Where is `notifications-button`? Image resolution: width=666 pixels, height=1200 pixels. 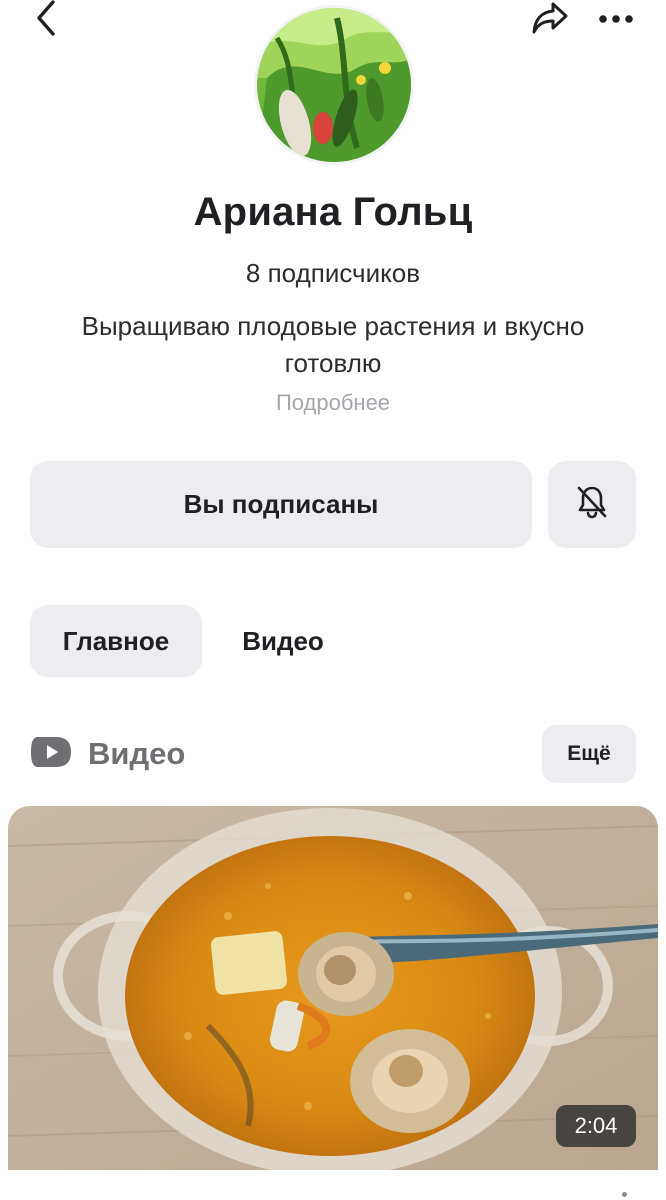
notifications-button is located at coordinates (592, 504).